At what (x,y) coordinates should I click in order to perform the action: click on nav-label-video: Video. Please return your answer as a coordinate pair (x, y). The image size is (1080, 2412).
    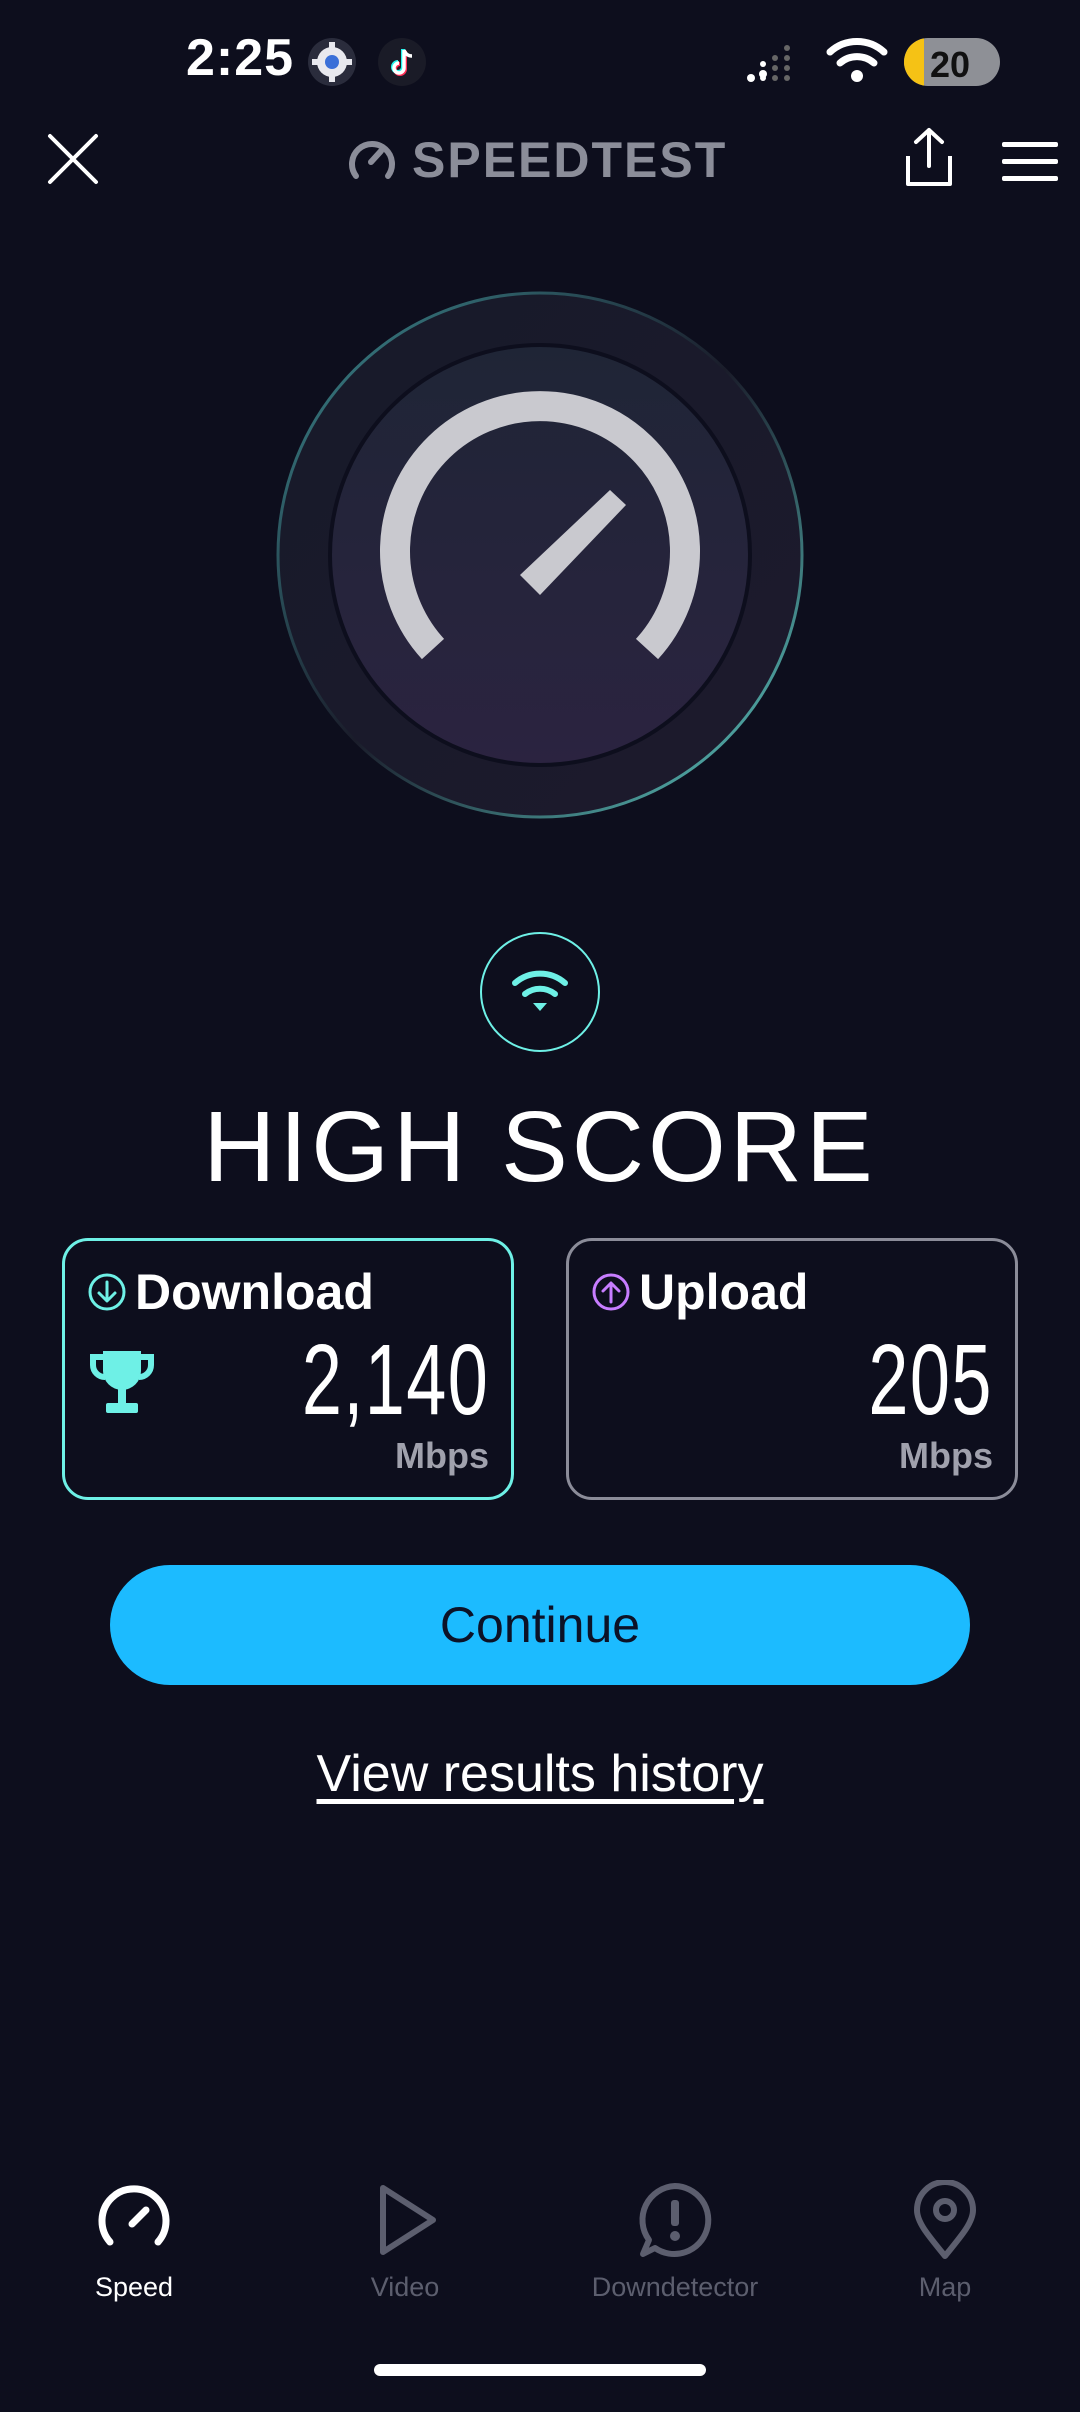
    Looking at the image, I should click on (405, 2287).